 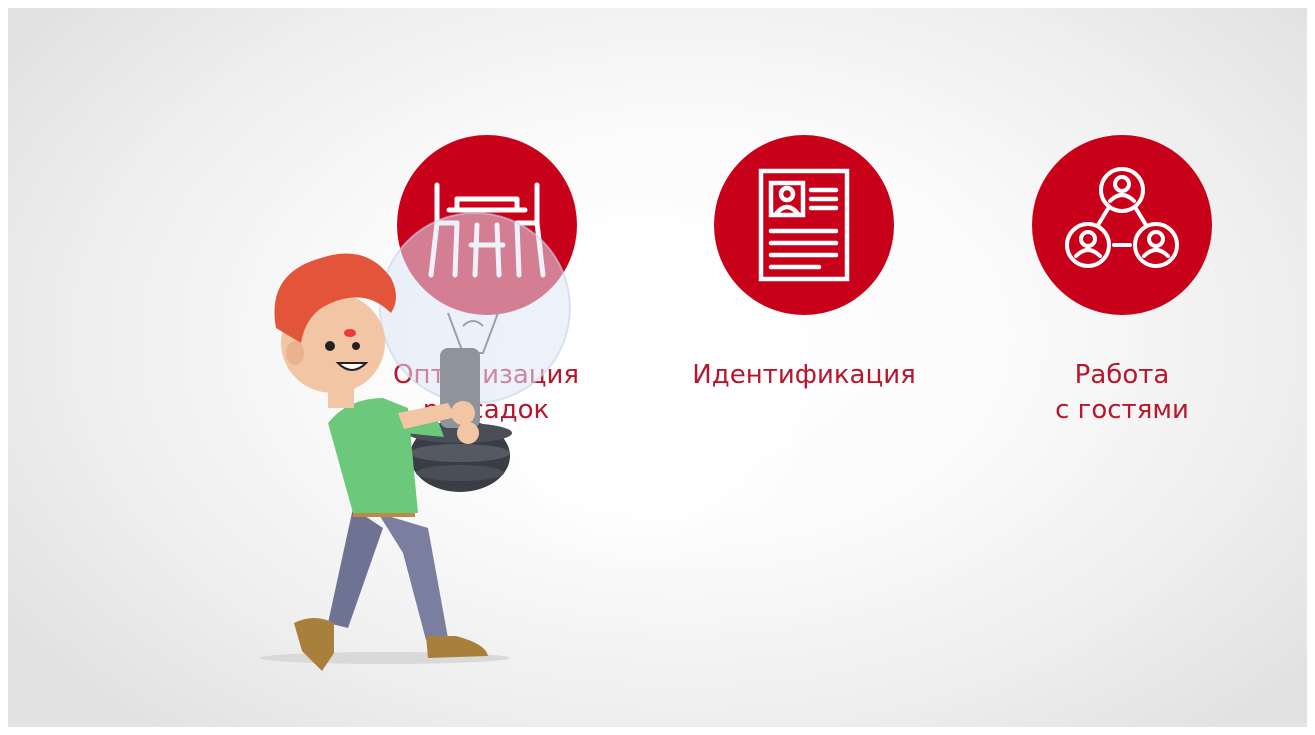 I want to click on feature-optimization-circle, so click(x=487, y=225).